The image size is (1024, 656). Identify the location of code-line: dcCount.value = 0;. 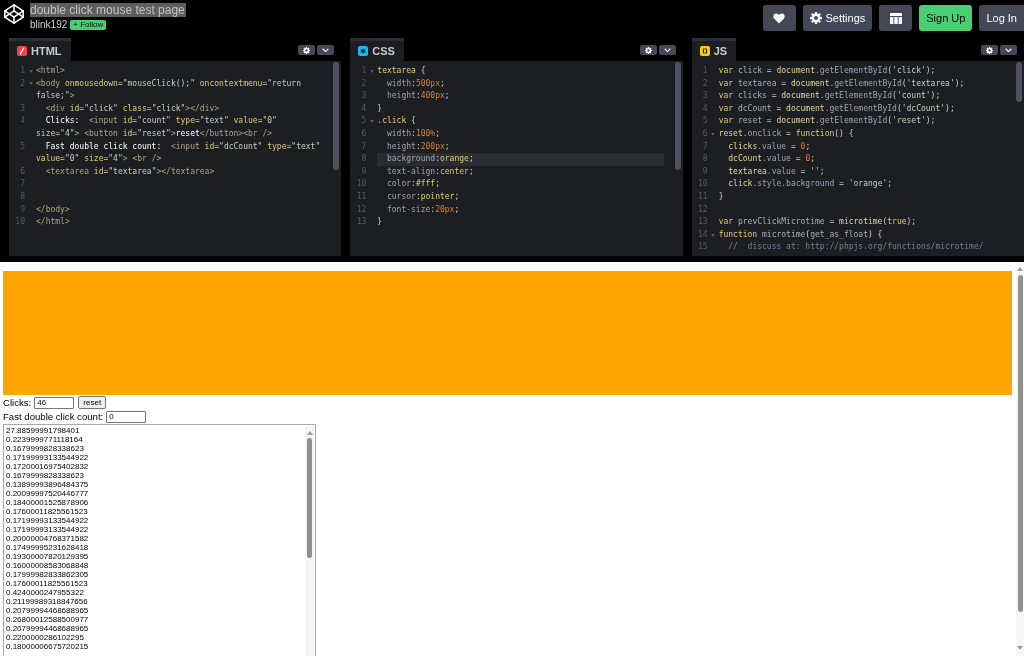
(772, 159).